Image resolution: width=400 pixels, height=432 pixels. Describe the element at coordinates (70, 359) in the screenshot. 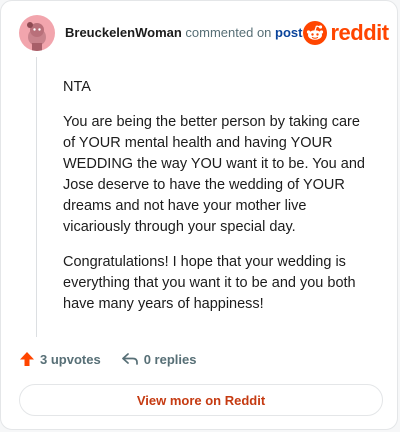

I see `upvote-count: 3 upvotes` at that location.